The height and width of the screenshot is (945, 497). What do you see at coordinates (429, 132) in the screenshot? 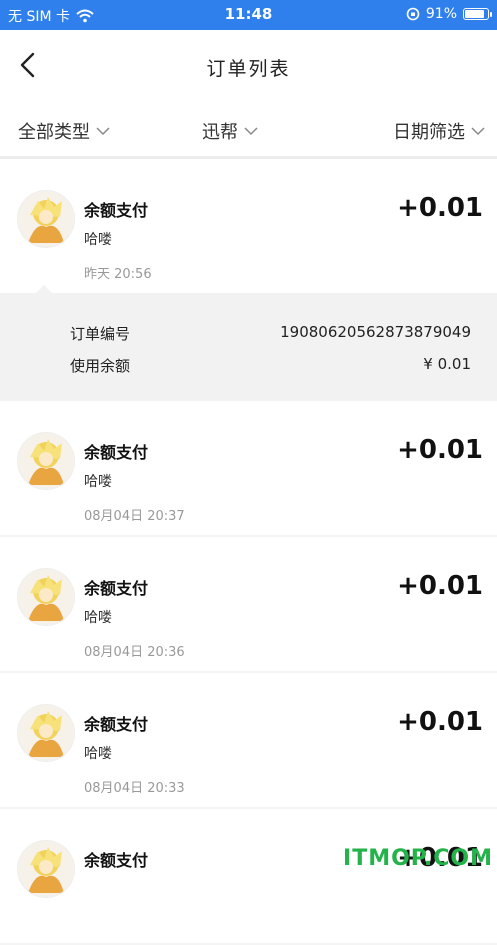
I see `filter-date-label: 日期筛选` at bounding box center [429, 132].